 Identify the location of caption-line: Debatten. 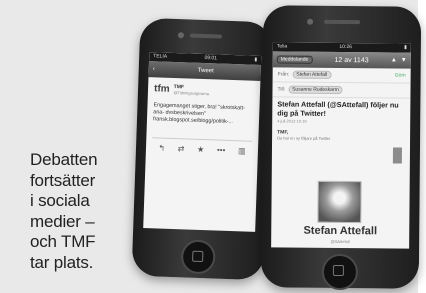
(64, 159).